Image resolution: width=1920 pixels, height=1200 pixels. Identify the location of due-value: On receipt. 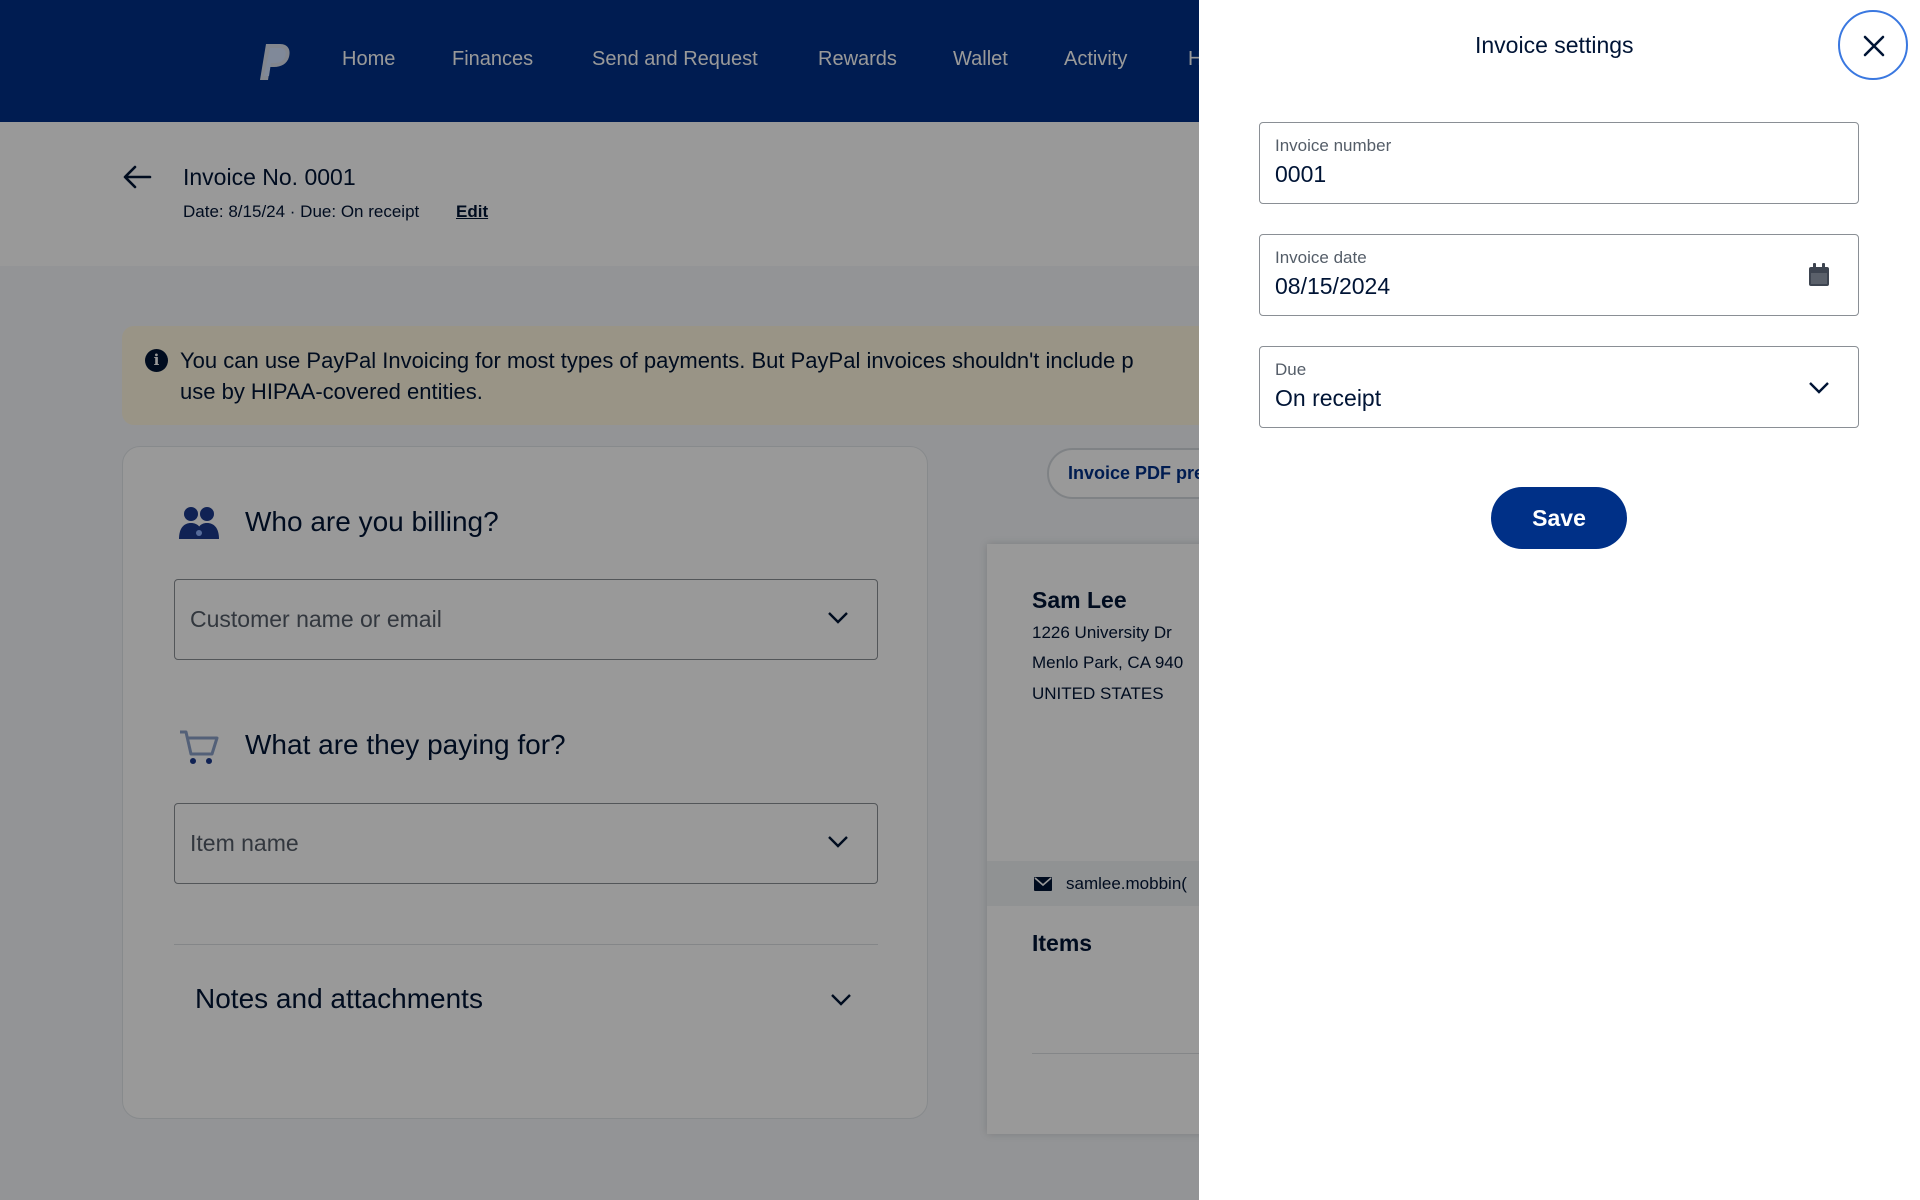
(1328, 398).